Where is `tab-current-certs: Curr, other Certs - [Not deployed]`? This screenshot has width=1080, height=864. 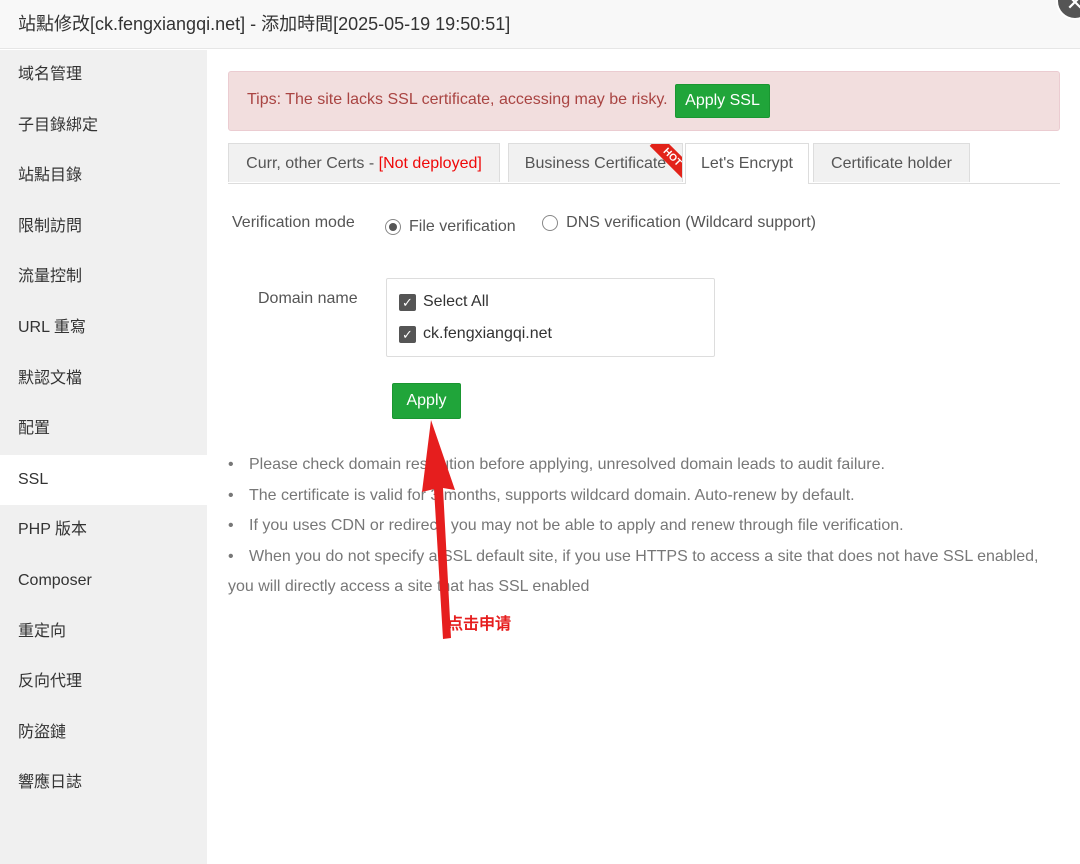
tab-current-certs: Curr, other Certs - [Not deployed] is located at coordinates (364, 162).